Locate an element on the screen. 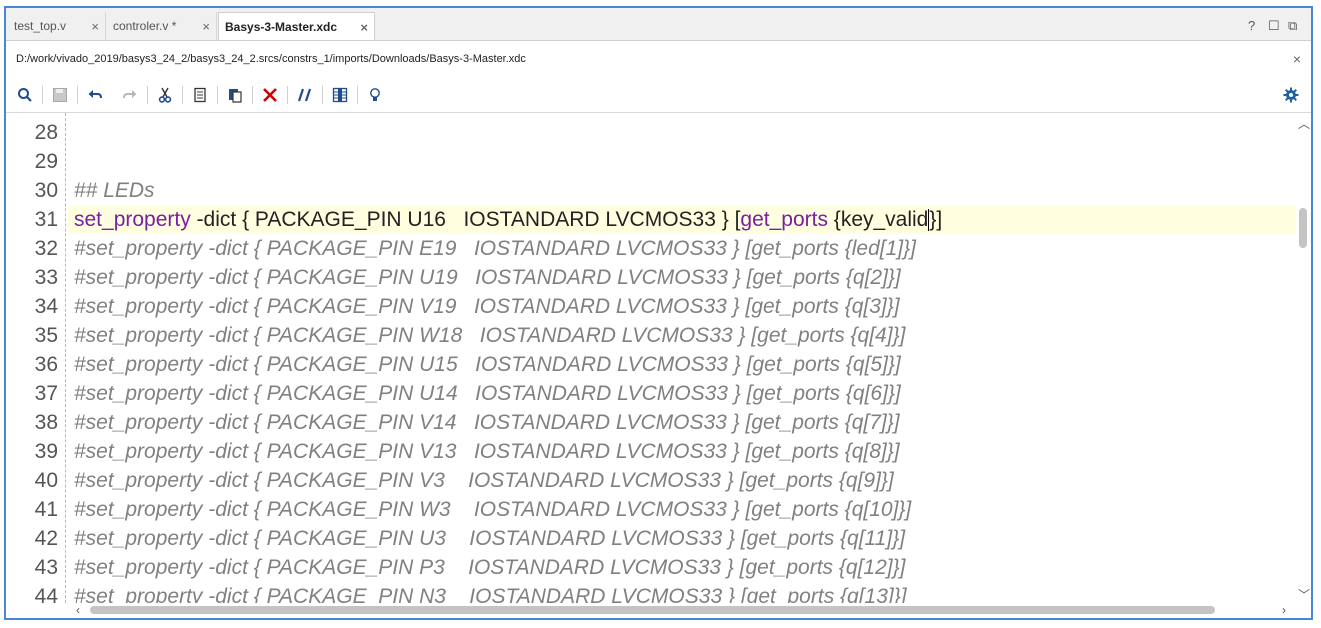 The image size is (1321, 628). scroll-right-icon: › is located at coordinates (1284, 610).